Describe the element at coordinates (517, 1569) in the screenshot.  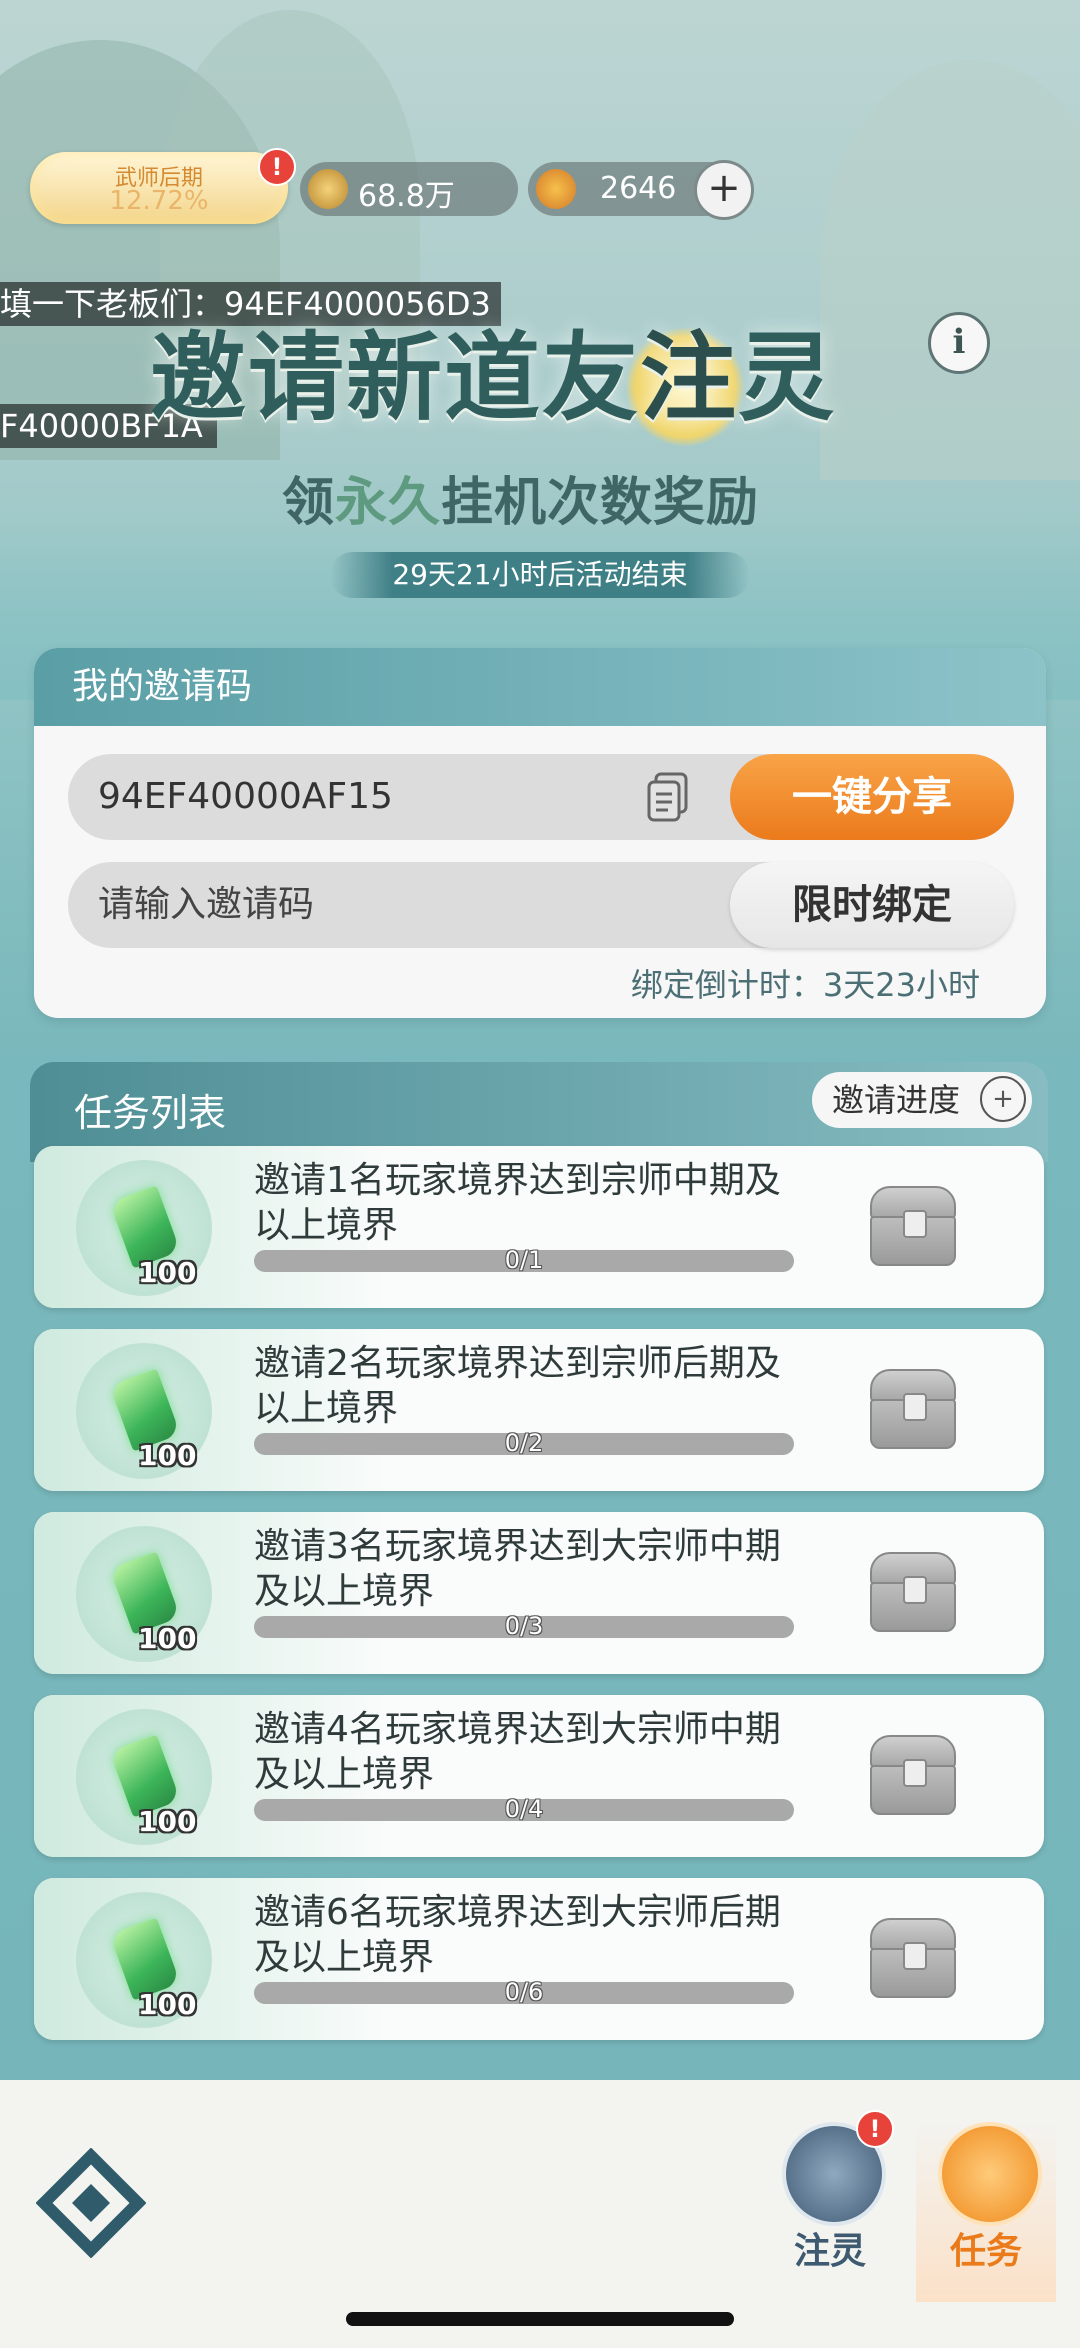
I see `task-description: 邀请3名玩家境界达到大宗师中期及以上境界` at that location.